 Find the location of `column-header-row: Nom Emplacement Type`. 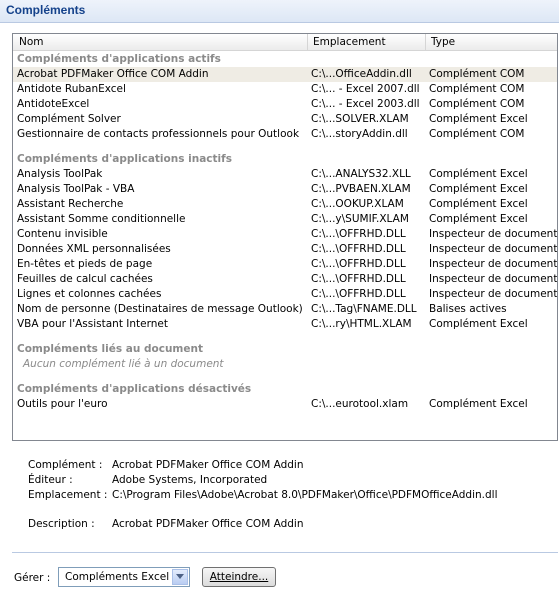

column-header-row: Nom Emplacement Type is located at coordinates (285, 42).